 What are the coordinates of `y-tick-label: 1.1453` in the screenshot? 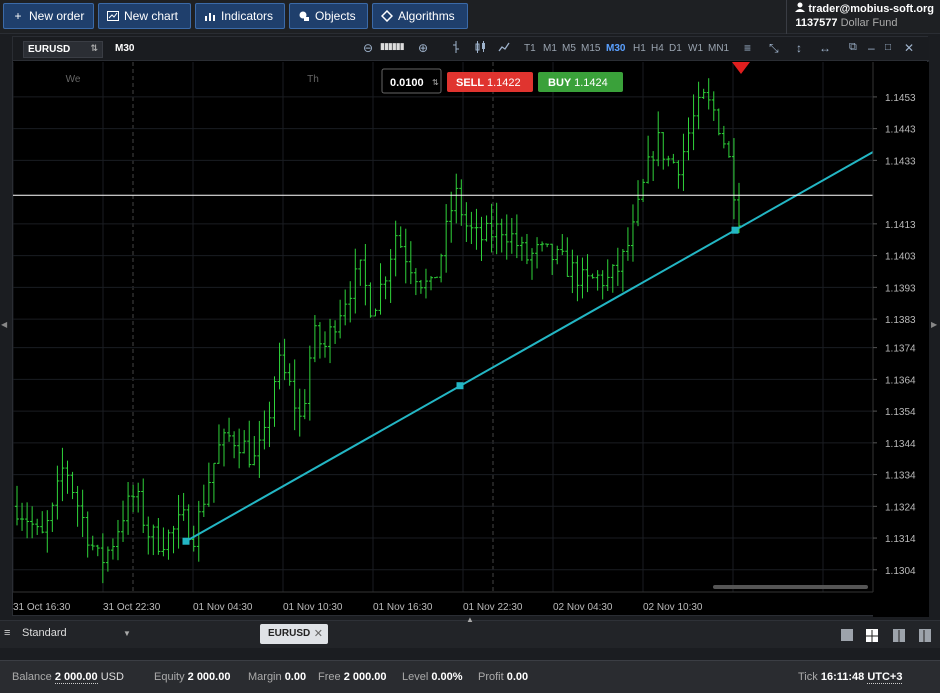 It's located at (900, 98).